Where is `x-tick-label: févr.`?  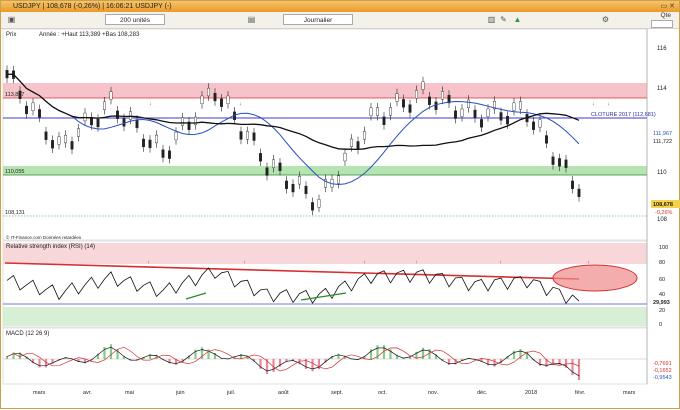 x-tick-label: févr. is located at coordinates (580, 393).